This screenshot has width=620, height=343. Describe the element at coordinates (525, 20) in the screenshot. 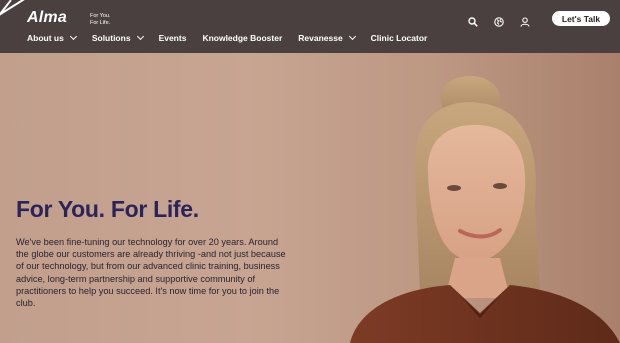

I see `user-icon` at that location.